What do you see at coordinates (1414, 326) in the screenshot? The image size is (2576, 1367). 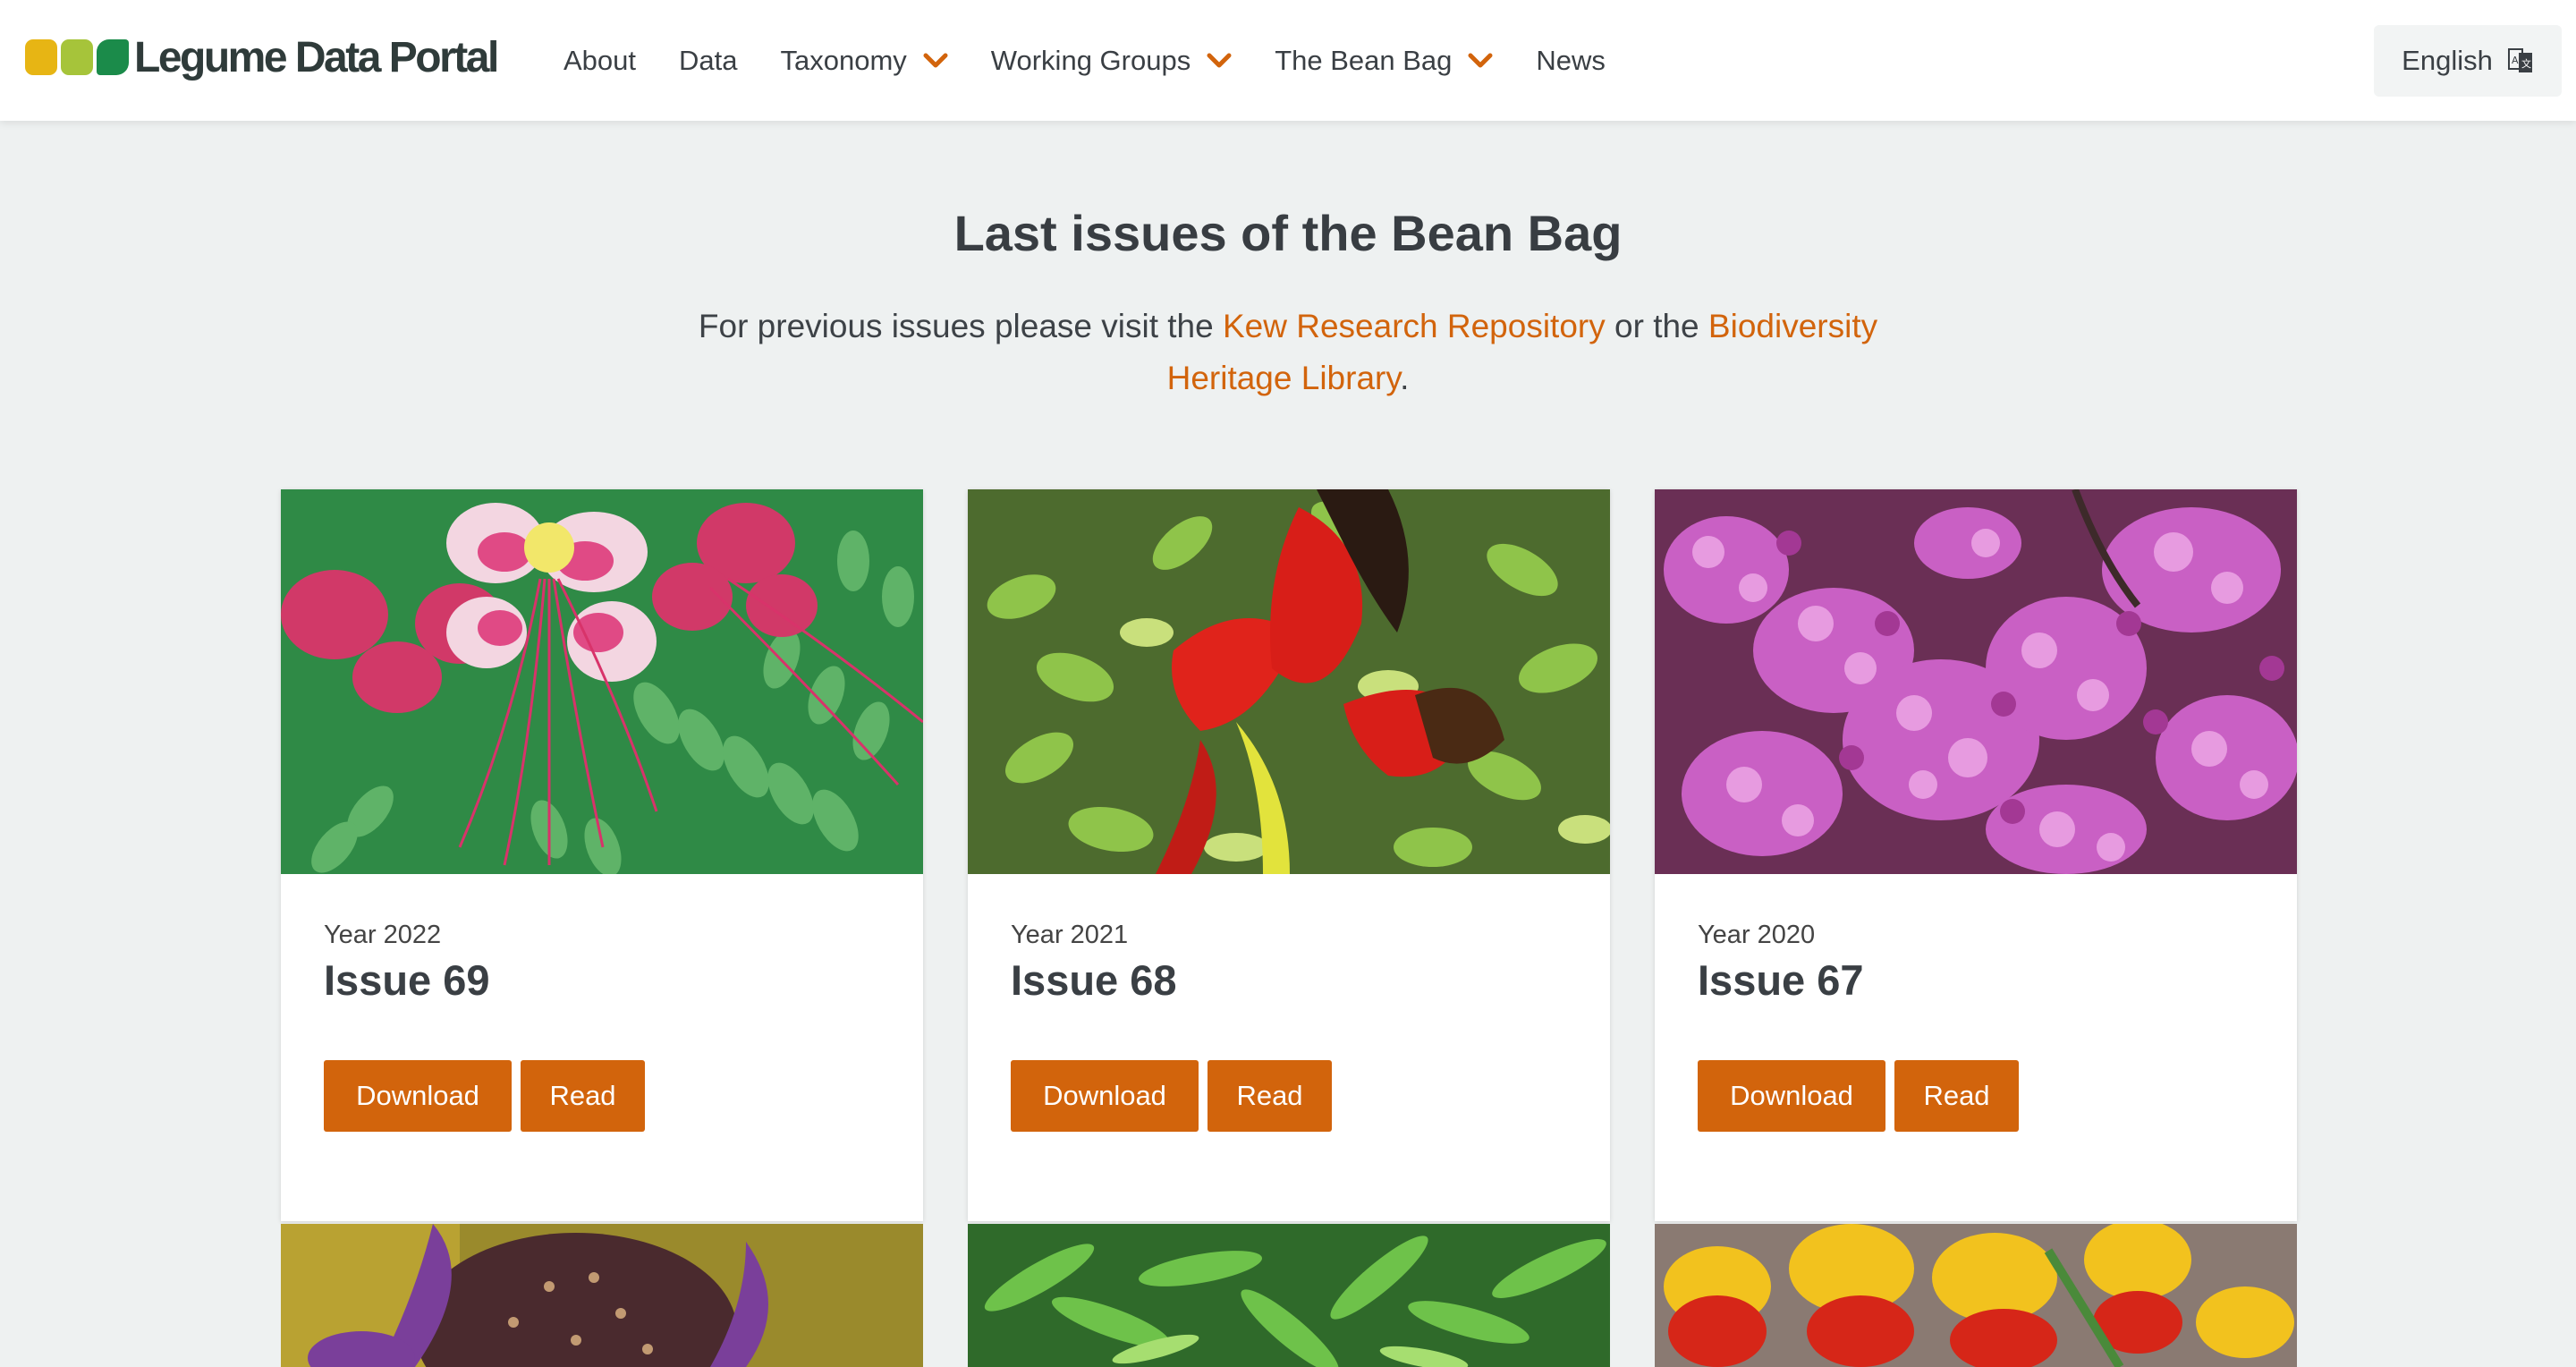 I see `kew-repository-link: Kew Research Repository` at bounding box center [1414, 326].